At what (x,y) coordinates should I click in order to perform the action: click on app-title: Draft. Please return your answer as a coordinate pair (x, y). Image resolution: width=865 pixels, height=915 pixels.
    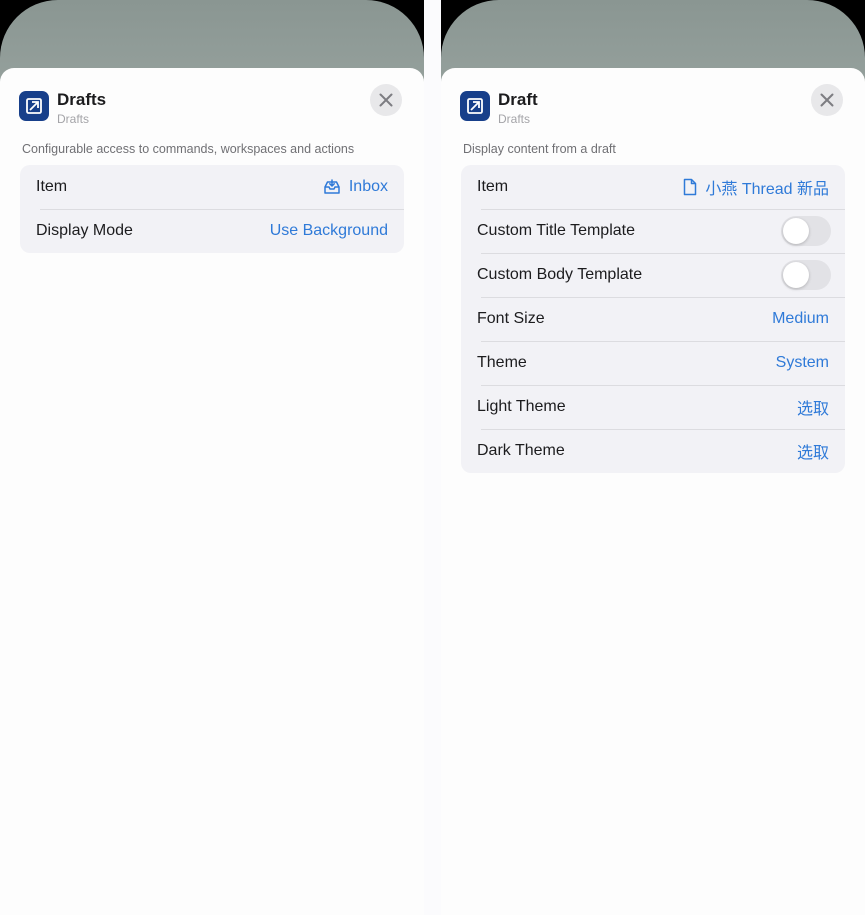
    Looking at the image, I should click on (518, 99).